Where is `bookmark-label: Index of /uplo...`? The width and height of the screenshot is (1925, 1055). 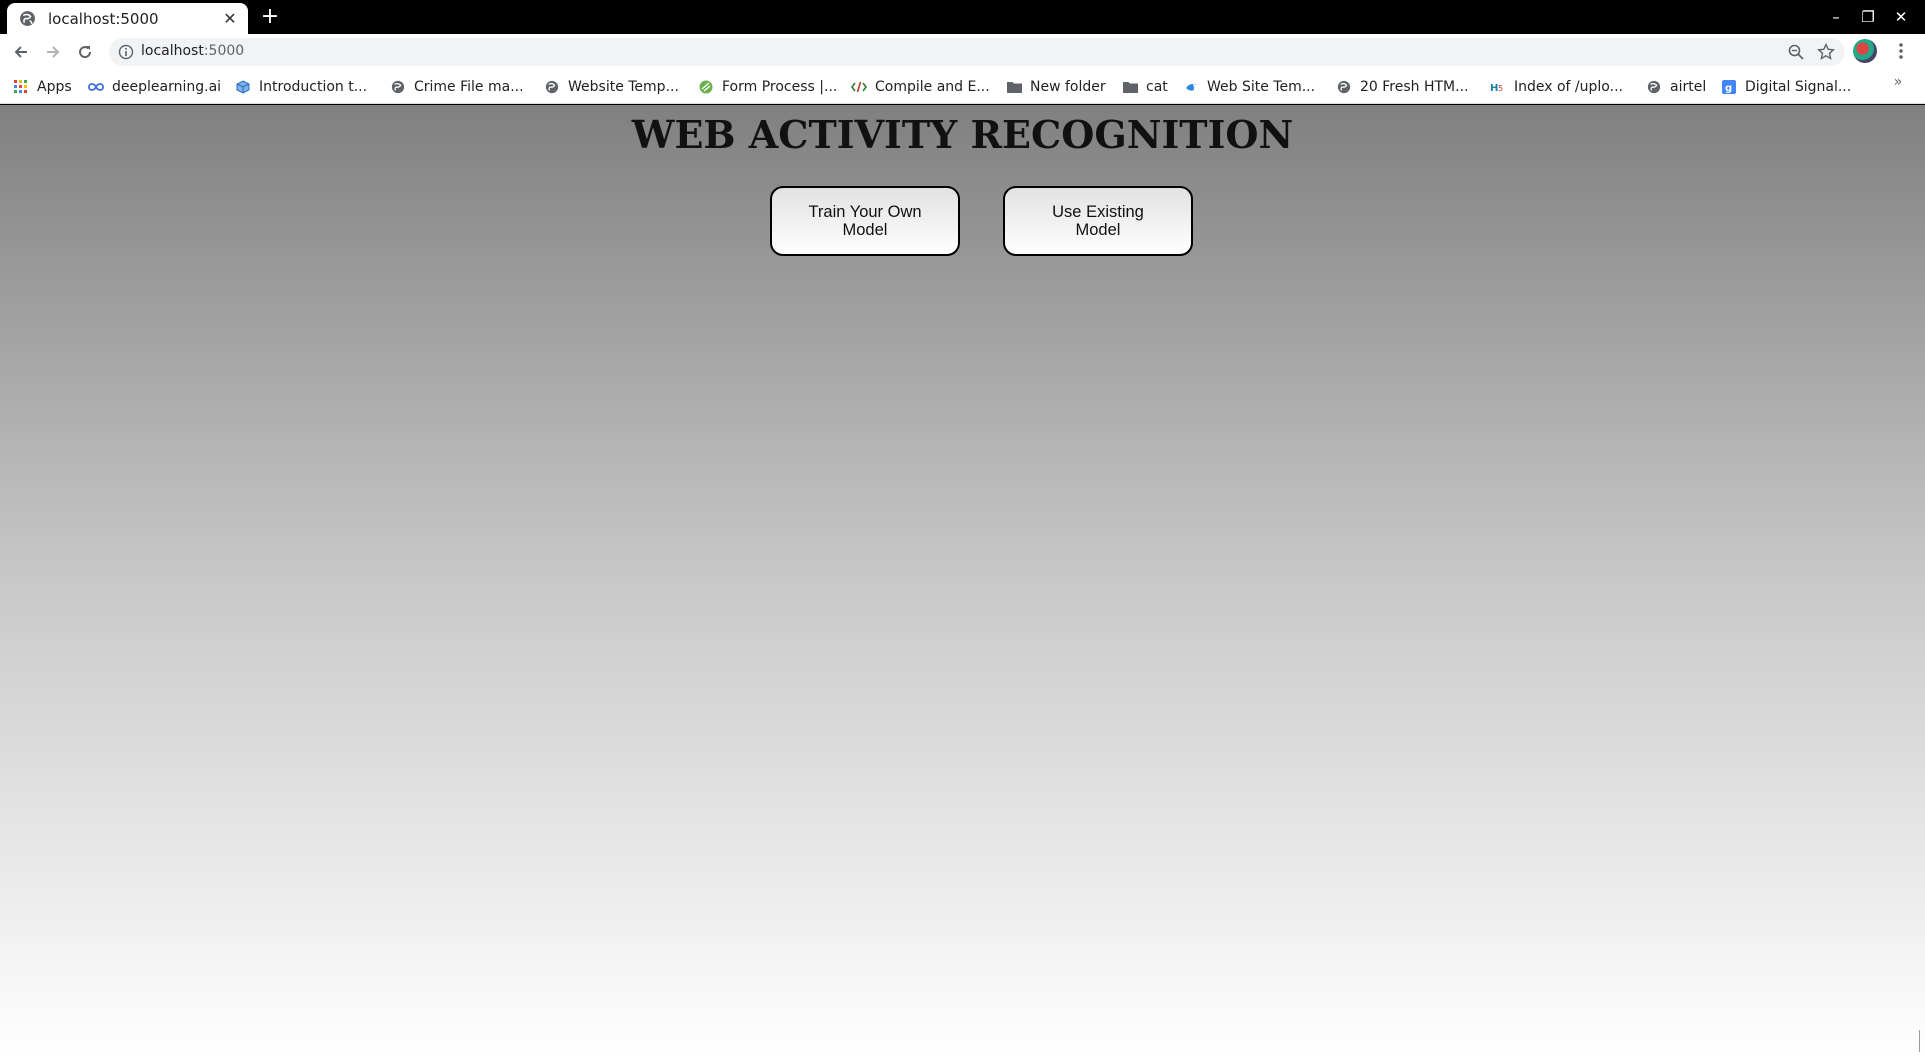 bookmark-label: Index of /uplo... is located at coordinates (1568, 87).